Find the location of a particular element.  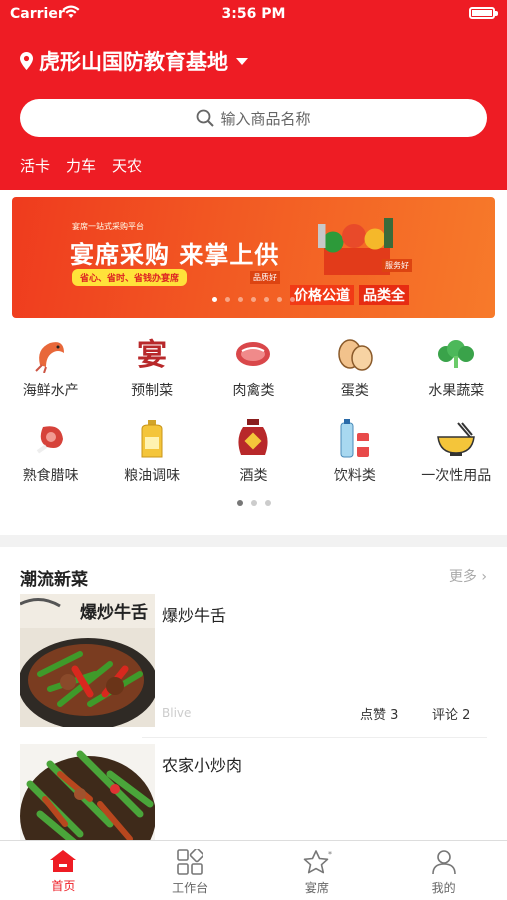

banquet-icon: 宴 is located at coordinates (152, 354).